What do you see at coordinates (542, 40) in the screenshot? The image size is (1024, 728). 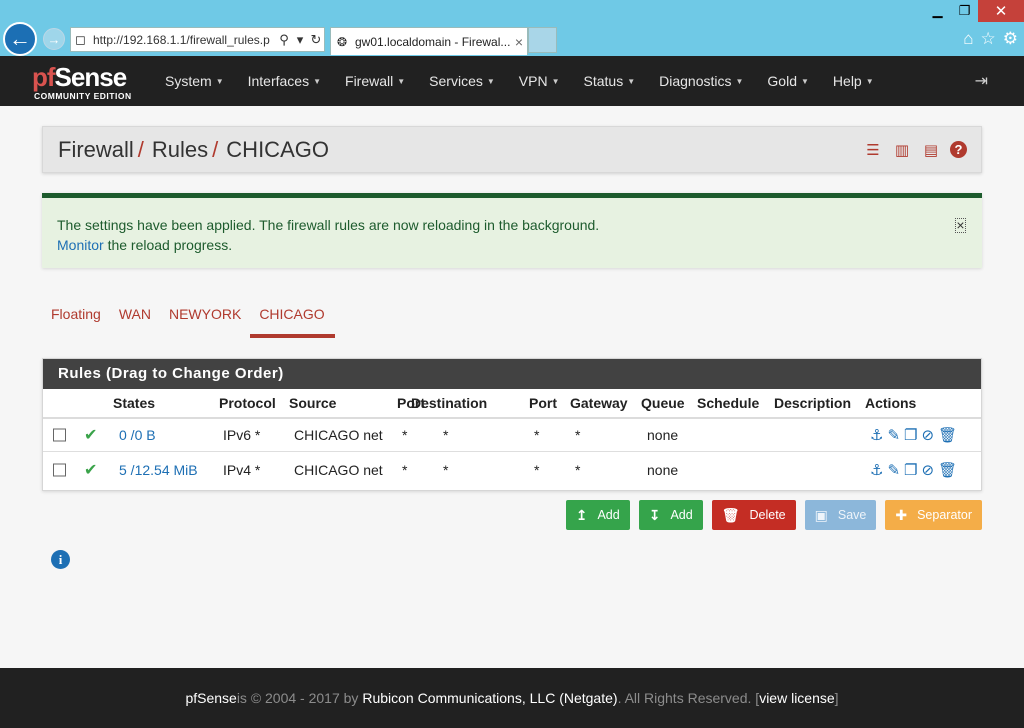 I see `new-tab-button` at bounding box center [542, 40].